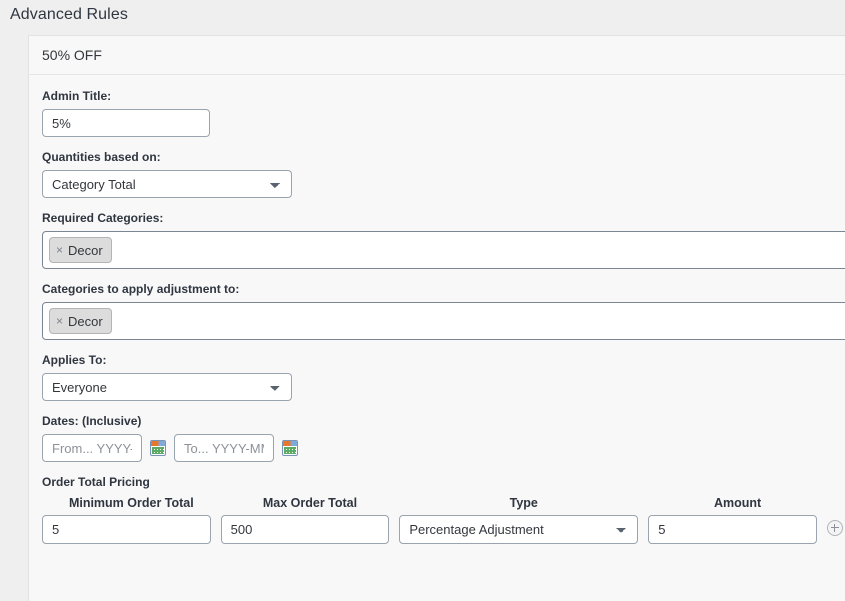  What do you see at coordinates (131, 503) in the screenshot?
I see `column-header-minimum-order-total: Minimum Order Total` at bounding box center [131, 503].